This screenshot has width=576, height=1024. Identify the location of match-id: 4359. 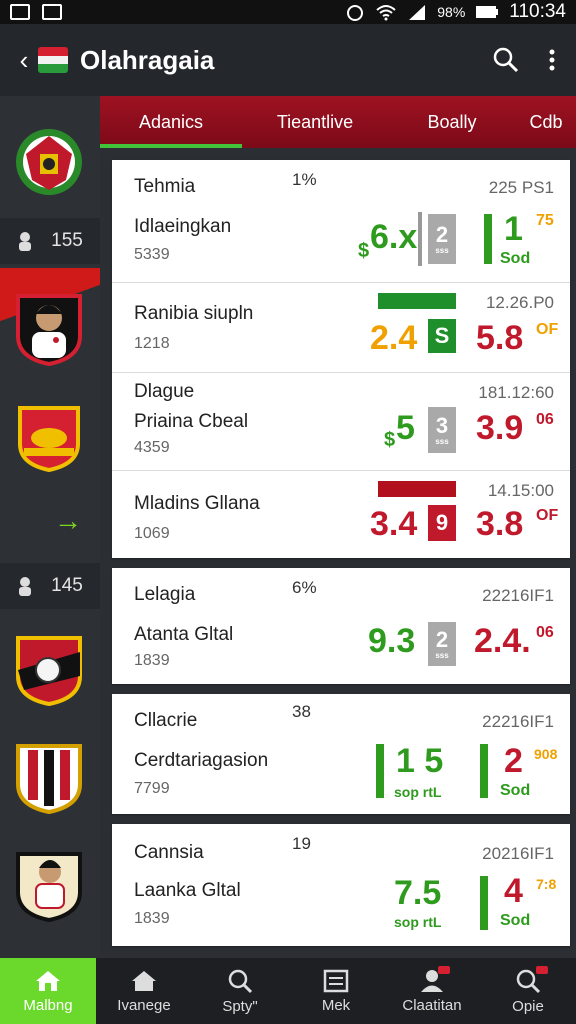
(152, 447).